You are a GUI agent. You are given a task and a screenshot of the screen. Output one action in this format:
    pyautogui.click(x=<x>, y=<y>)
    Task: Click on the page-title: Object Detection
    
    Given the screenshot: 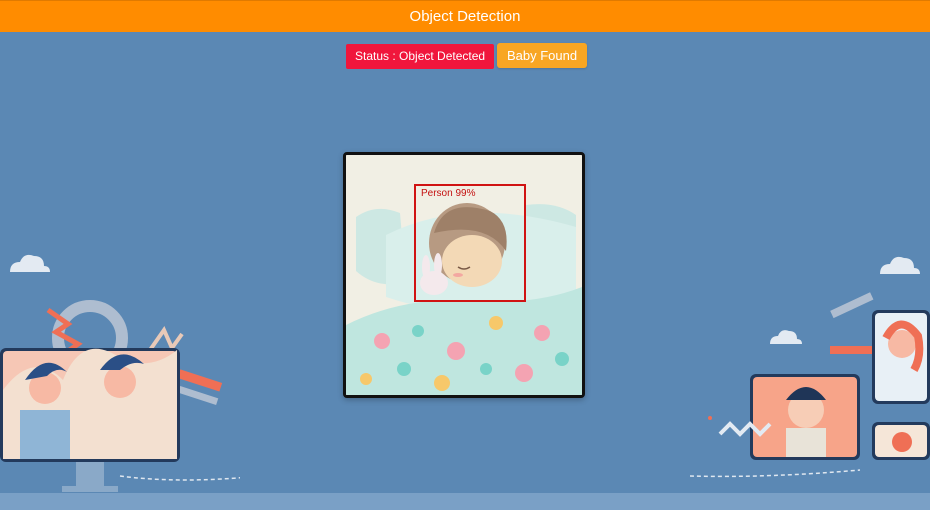 What is the action you would take?
    pyautogui.click(x=465, y=16)
    